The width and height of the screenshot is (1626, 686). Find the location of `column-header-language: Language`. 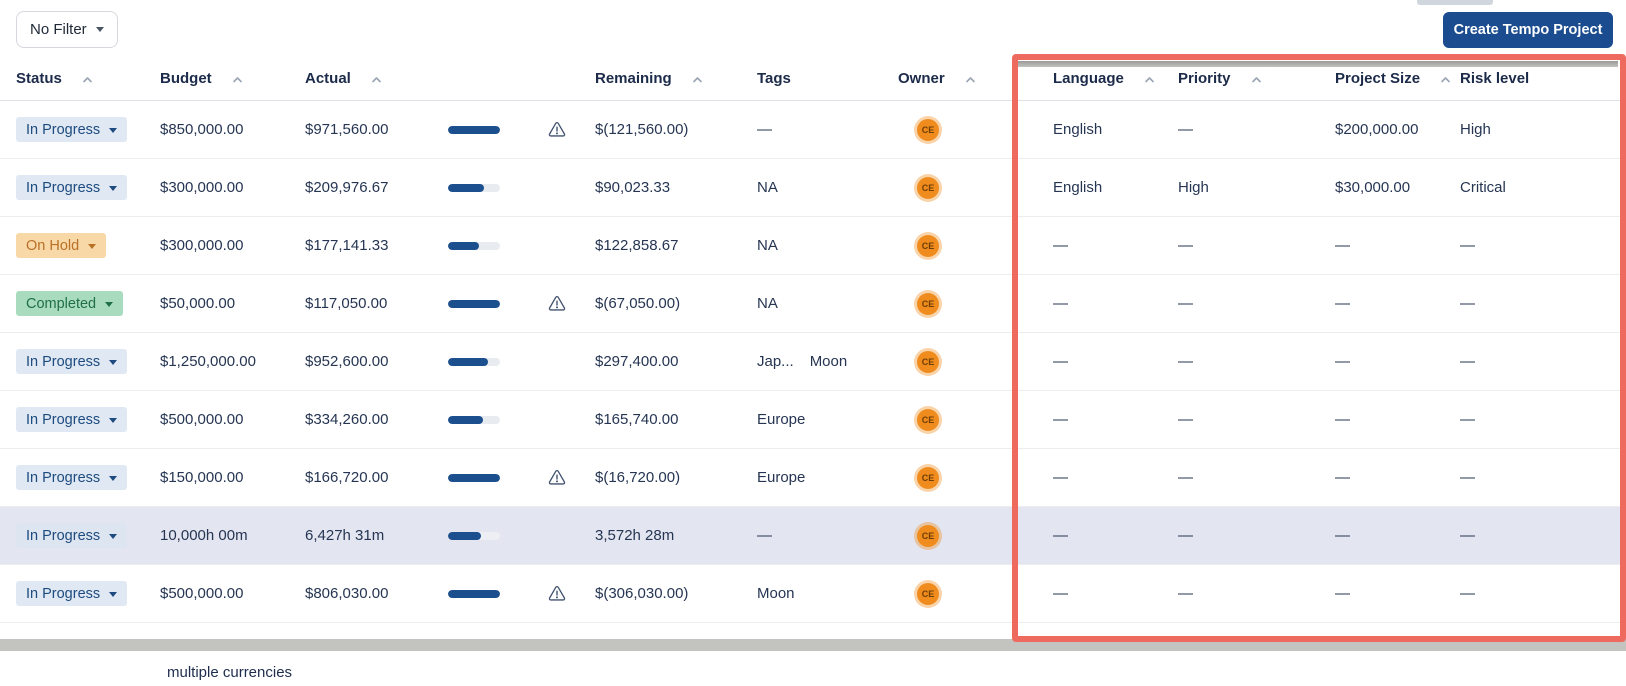

column-header-language: Language is located at coordinates (1115, 78).